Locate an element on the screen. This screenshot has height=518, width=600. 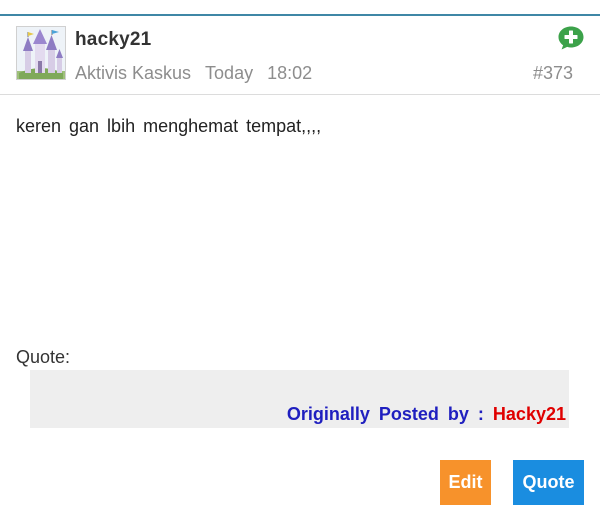
originally-posted-by: Originally Posted by : is located at coordinates (385, 414).